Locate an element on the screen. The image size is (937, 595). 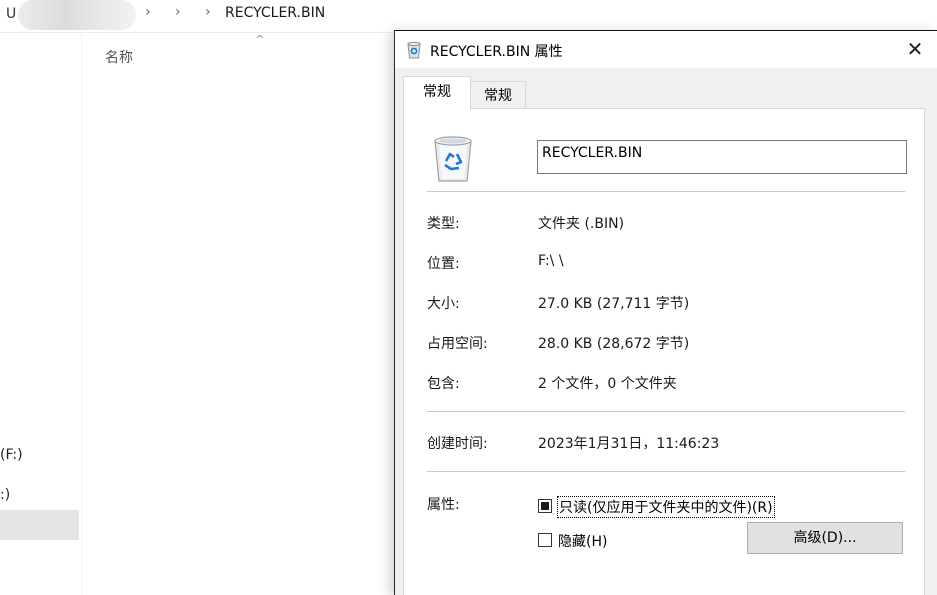
hidden-checkbox is located at coordinates (545, 540).